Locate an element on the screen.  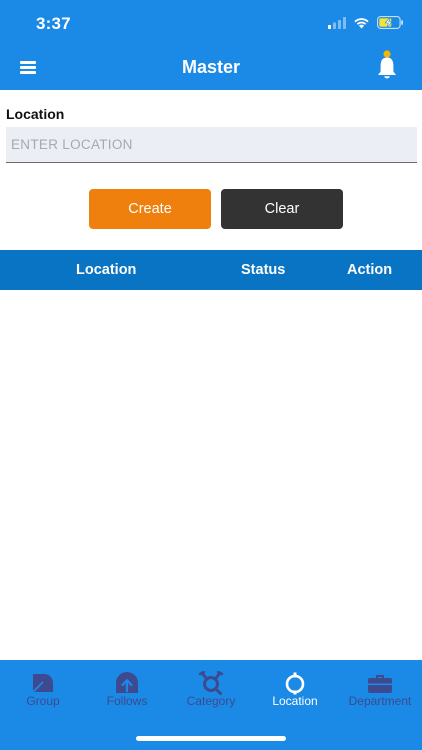
wifi-icon is located at coordinates (361, 22).